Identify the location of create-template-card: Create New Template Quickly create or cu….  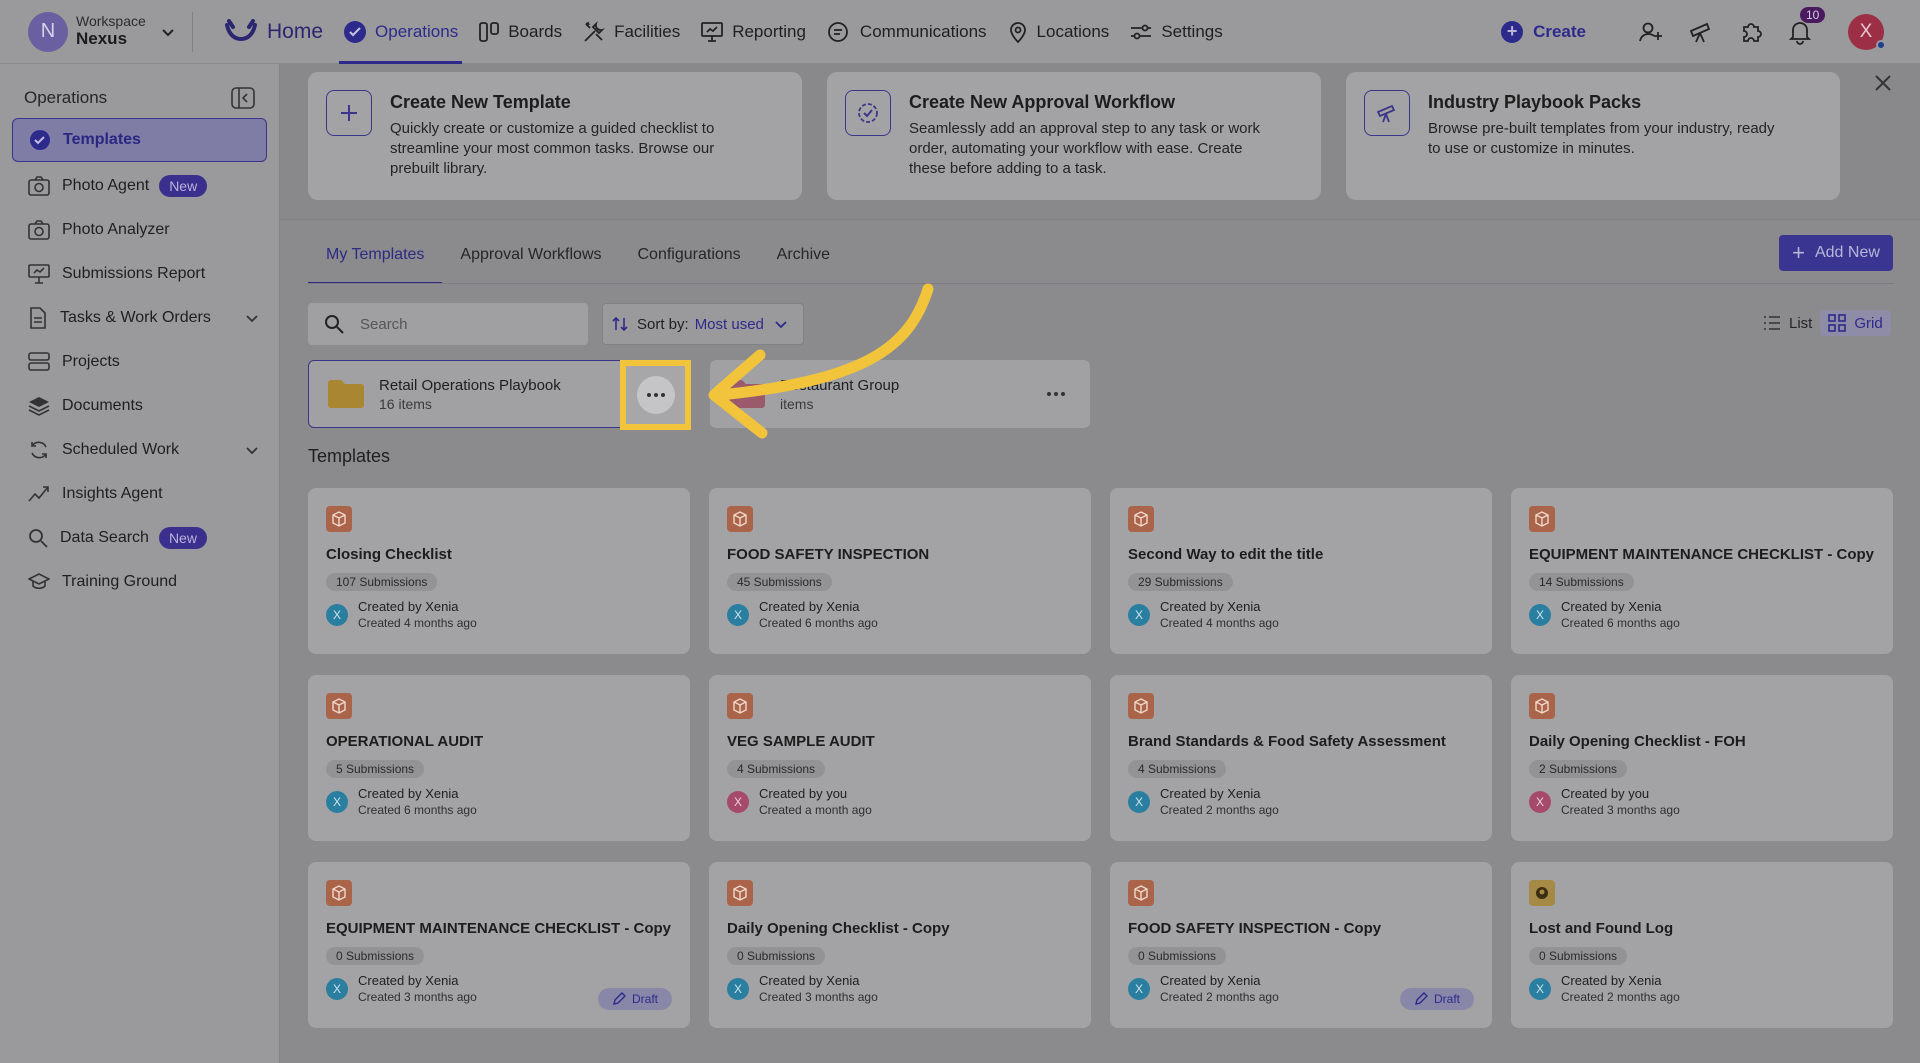
(555, 136).